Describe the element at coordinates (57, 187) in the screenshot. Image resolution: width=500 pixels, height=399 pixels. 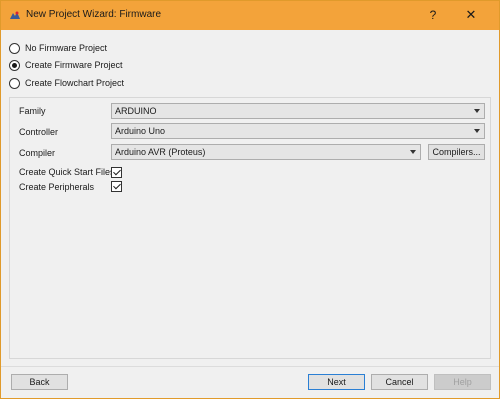
I see `peripherals-label: Create Peripherals` at that location.